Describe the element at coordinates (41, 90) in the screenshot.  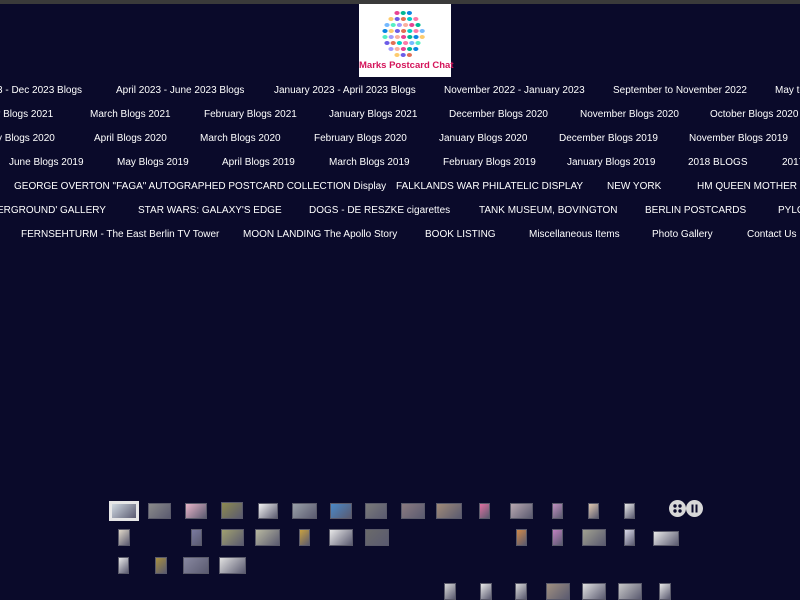
I see `nav-link: 3 - Dec 2023 Blogs` at that location.